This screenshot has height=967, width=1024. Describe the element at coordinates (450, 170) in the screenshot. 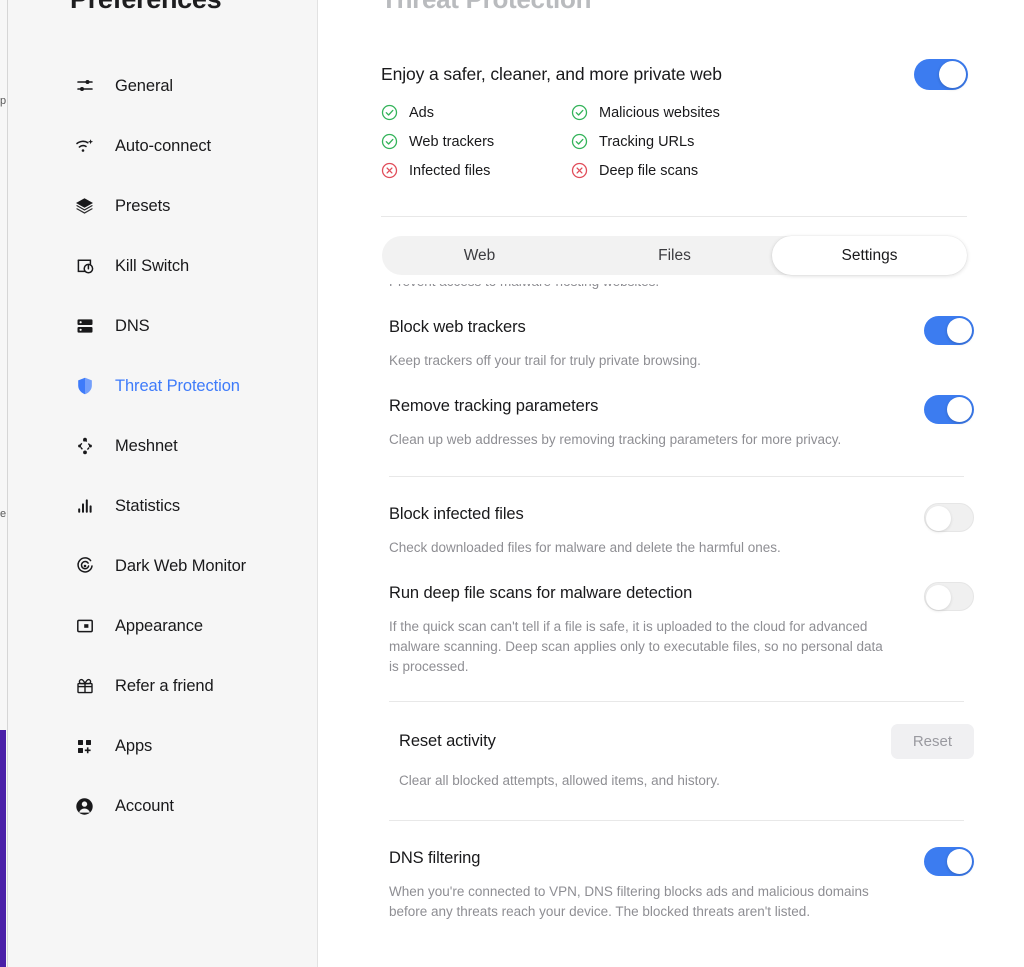

I see `feature-label: Infected files` at that location.